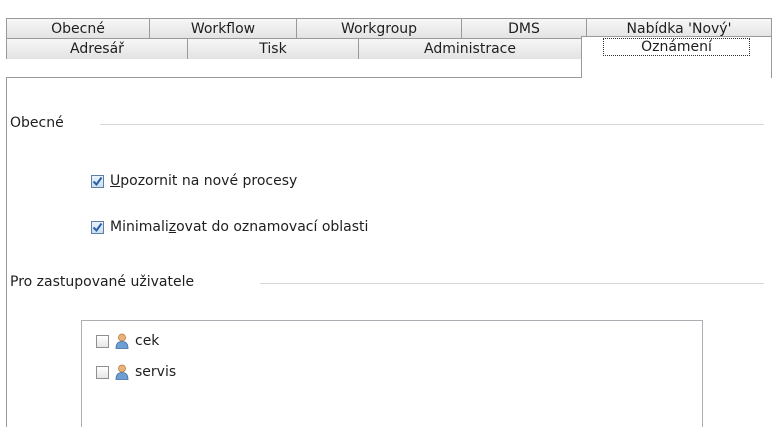 Image resolution: width=772 pixels, height=427 pixels. I want to click on notify-new-processes-checkbox: Upozornit na nové procesy, so click(194, 181).